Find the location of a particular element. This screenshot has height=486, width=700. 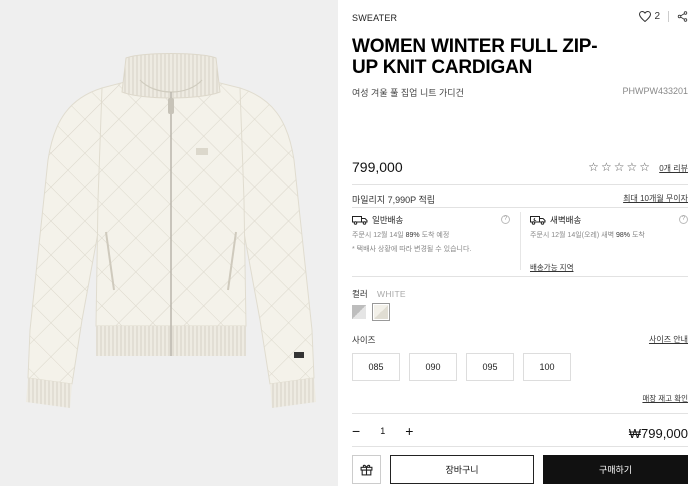

dawn-shipping-title: 새벽배송 is located at coordinates (566, 220).